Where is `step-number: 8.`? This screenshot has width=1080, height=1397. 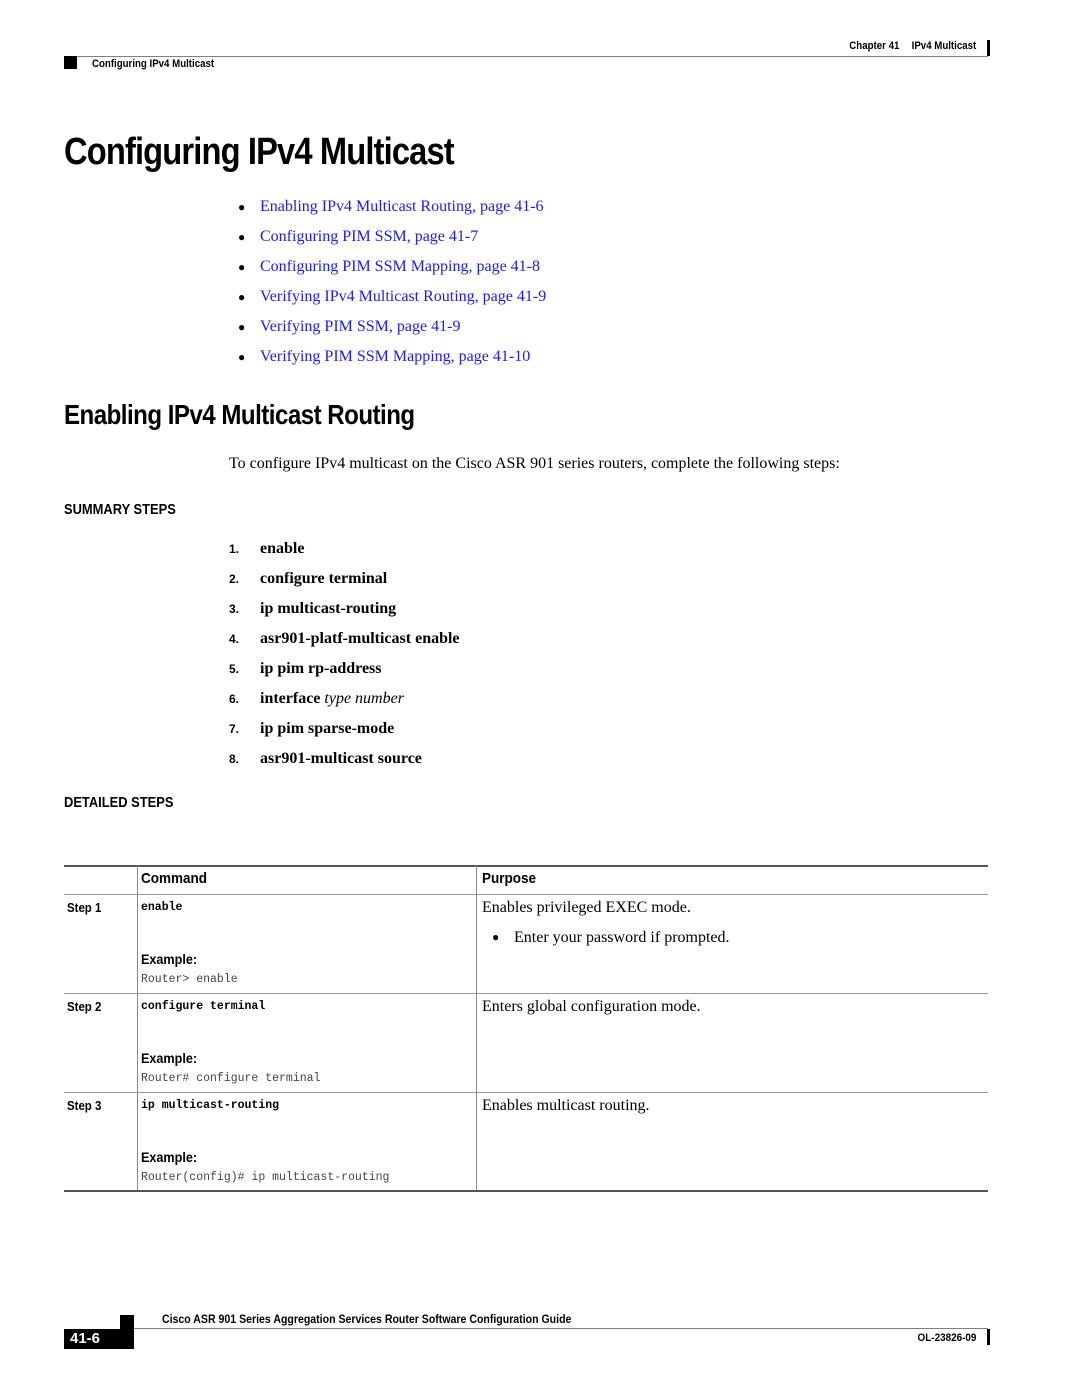 step-number: 8. is located at coordinates (234, 759).